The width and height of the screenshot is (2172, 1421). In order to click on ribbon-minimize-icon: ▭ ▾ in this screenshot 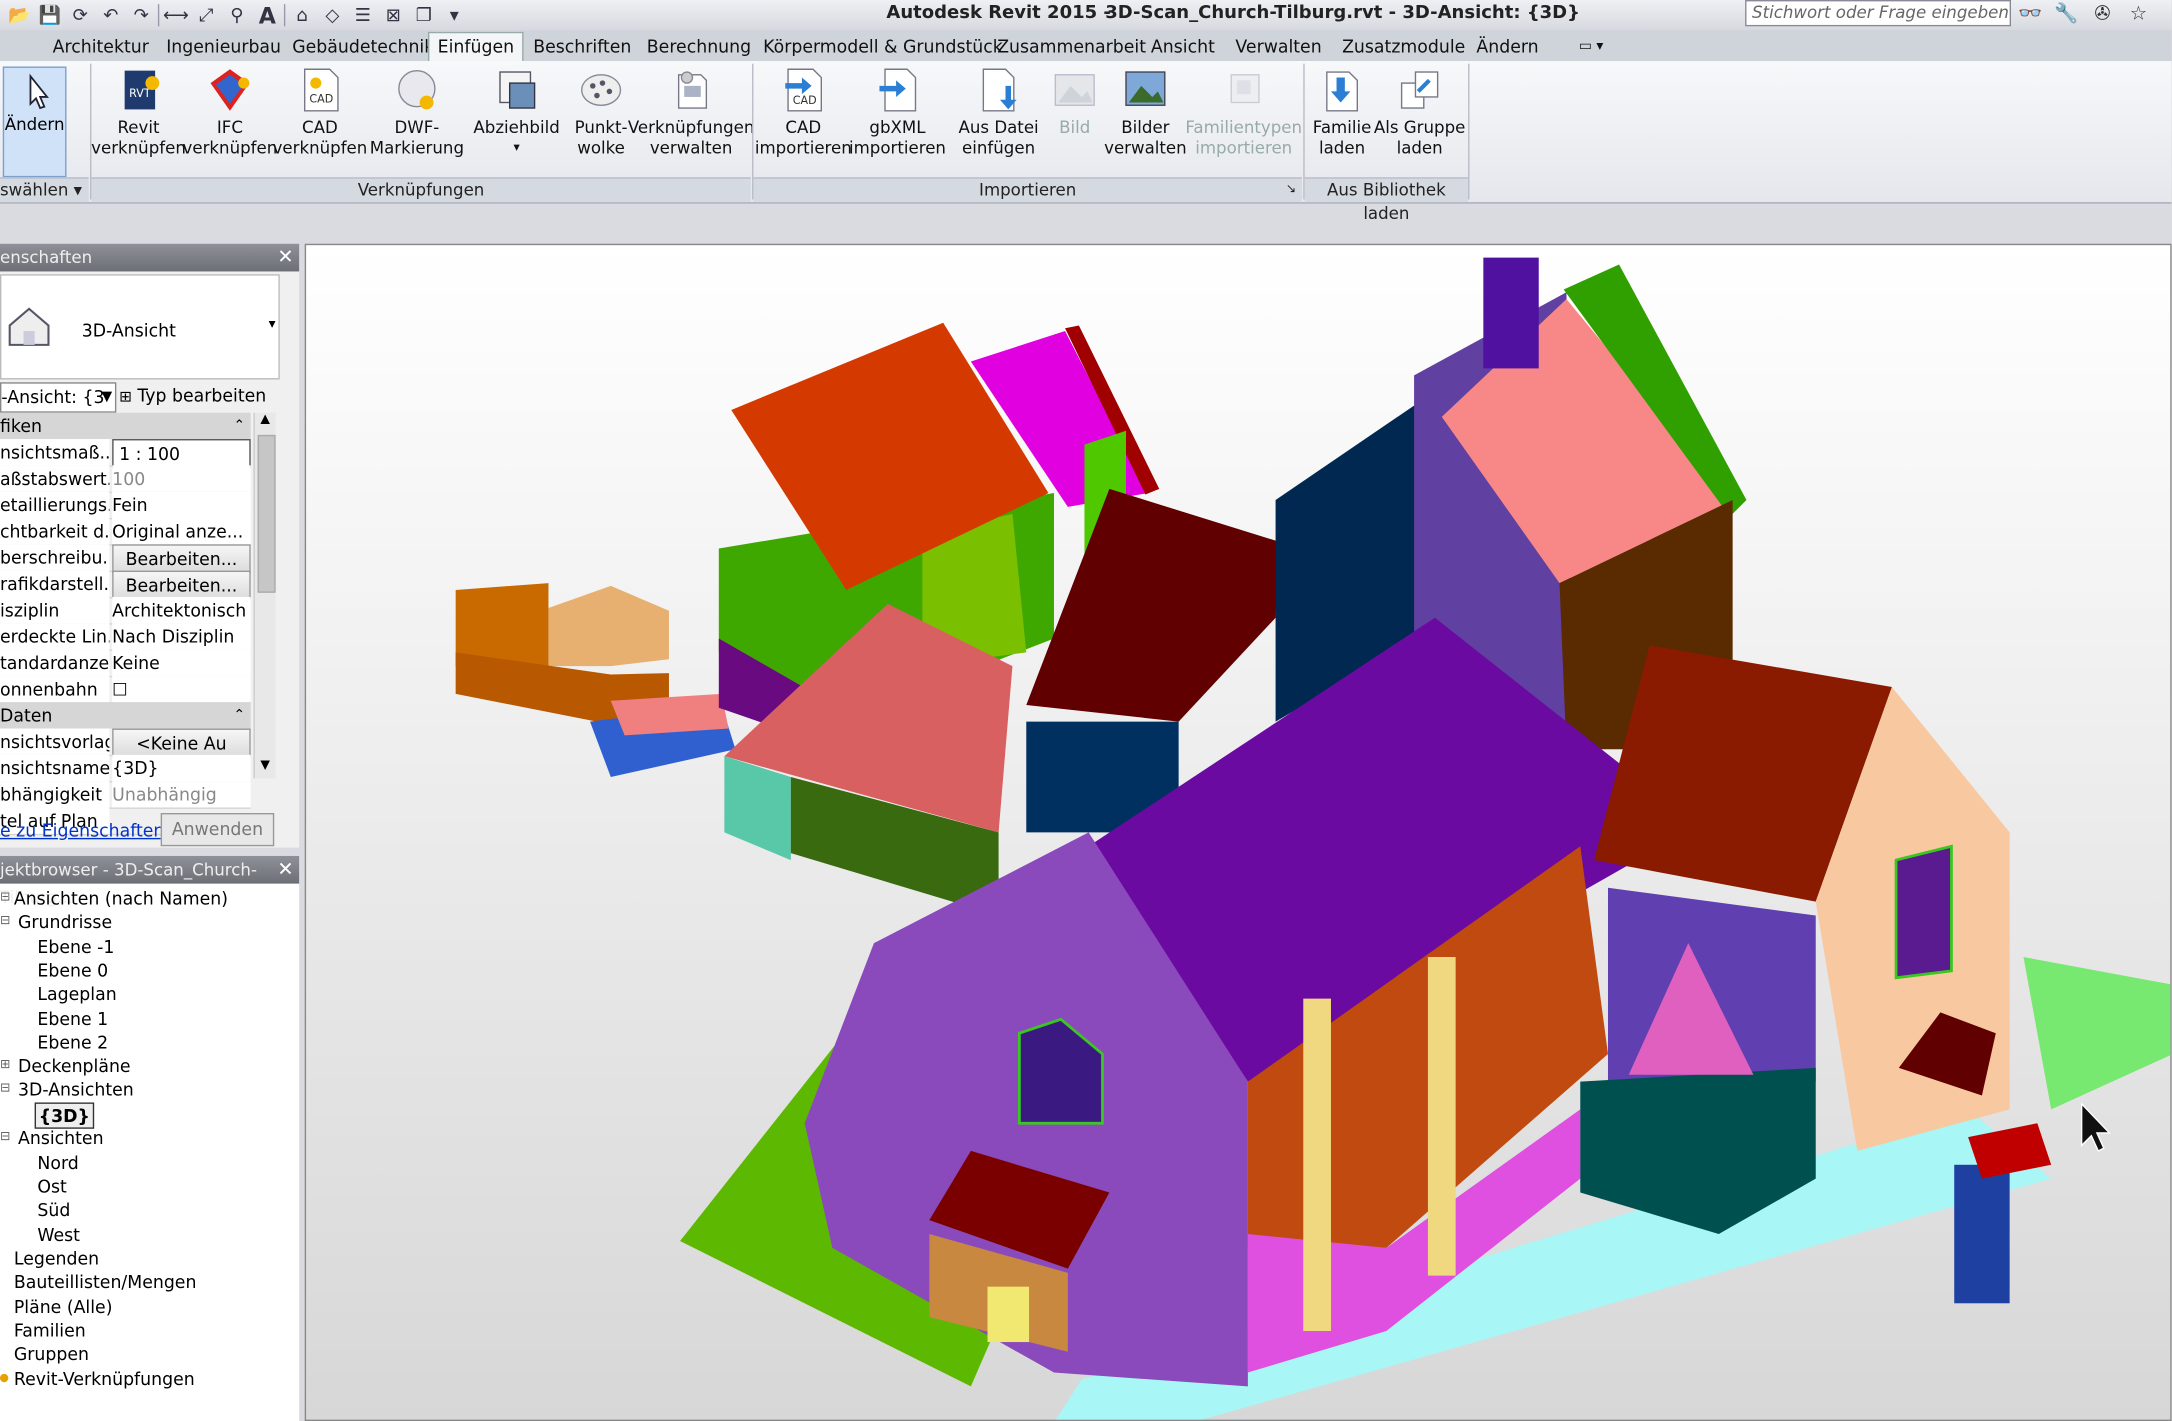, I will do `click(1591, 46)`.